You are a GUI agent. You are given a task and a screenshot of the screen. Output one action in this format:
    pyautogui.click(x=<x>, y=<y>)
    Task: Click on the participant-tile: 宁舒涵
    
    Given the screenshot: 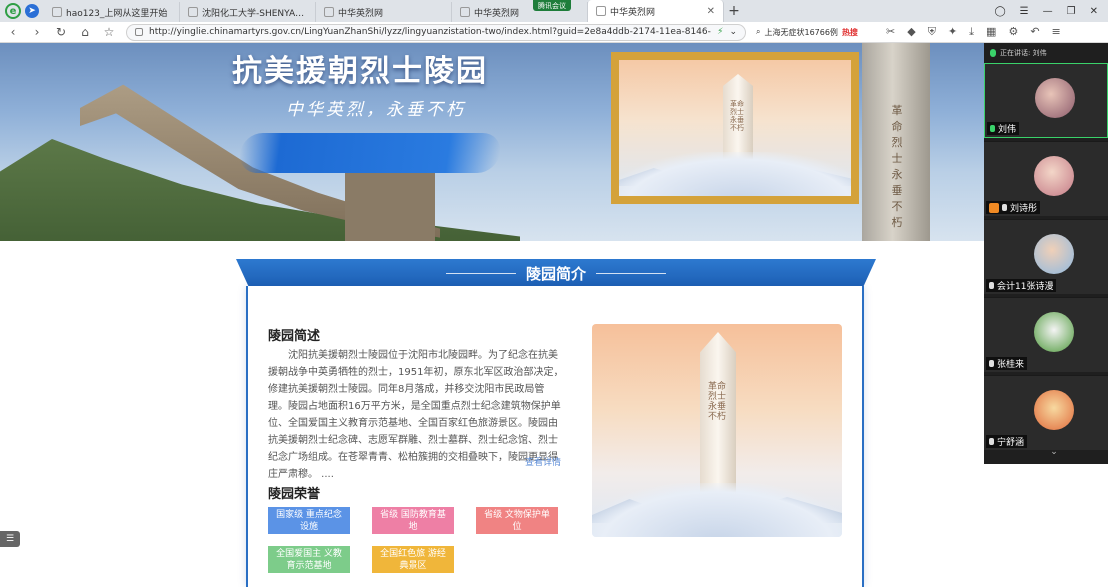 What is the action you would take?
    pyautogui.click(x=1046, y=412)
    